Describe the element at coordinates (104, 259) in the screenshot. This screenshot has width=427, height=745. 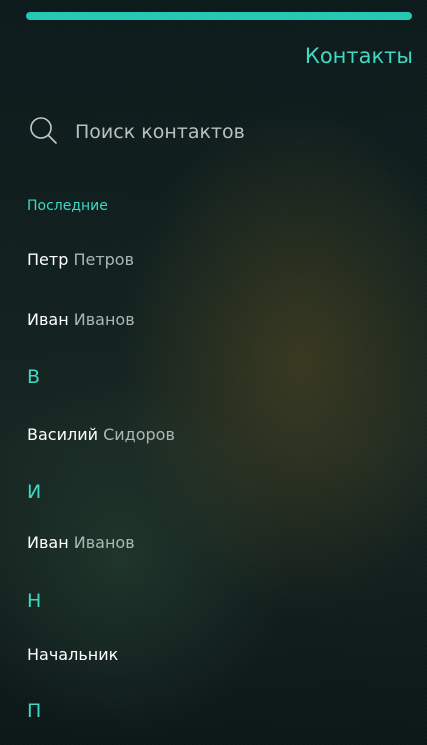
I see `contact-last-name: Петров` at that location.